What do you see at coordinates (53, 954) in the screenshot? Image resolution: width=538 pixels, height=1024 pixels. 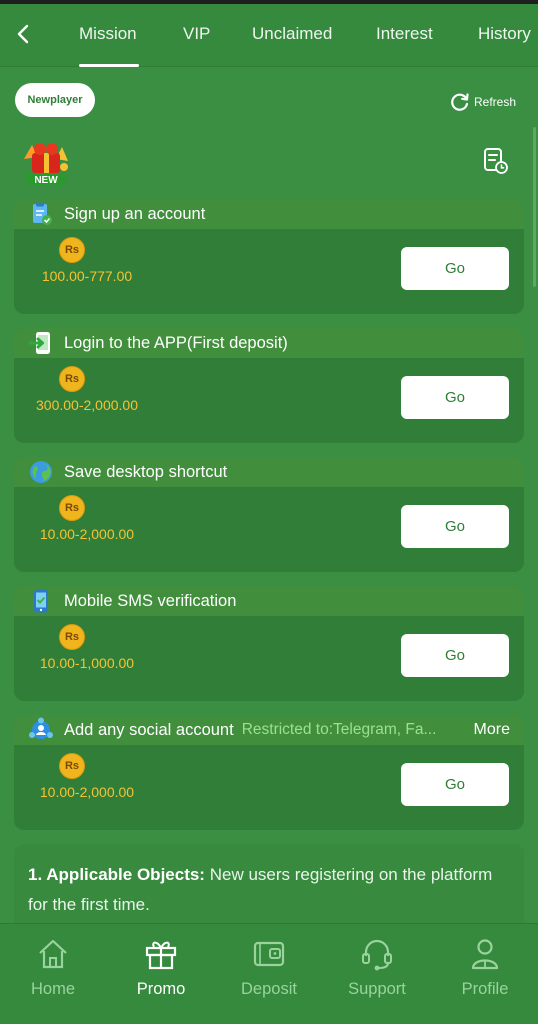 I see `home-icon` at bounding box center [53, 954].